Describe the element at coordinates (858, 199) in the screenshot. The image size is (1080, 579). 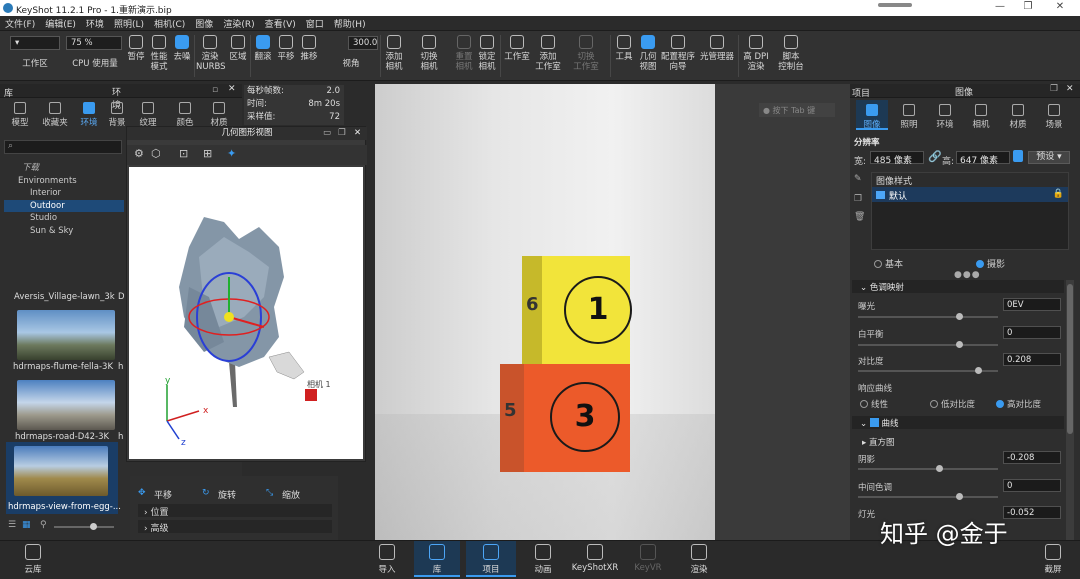
I see `style-duplicate-icon: ❐` at that location.